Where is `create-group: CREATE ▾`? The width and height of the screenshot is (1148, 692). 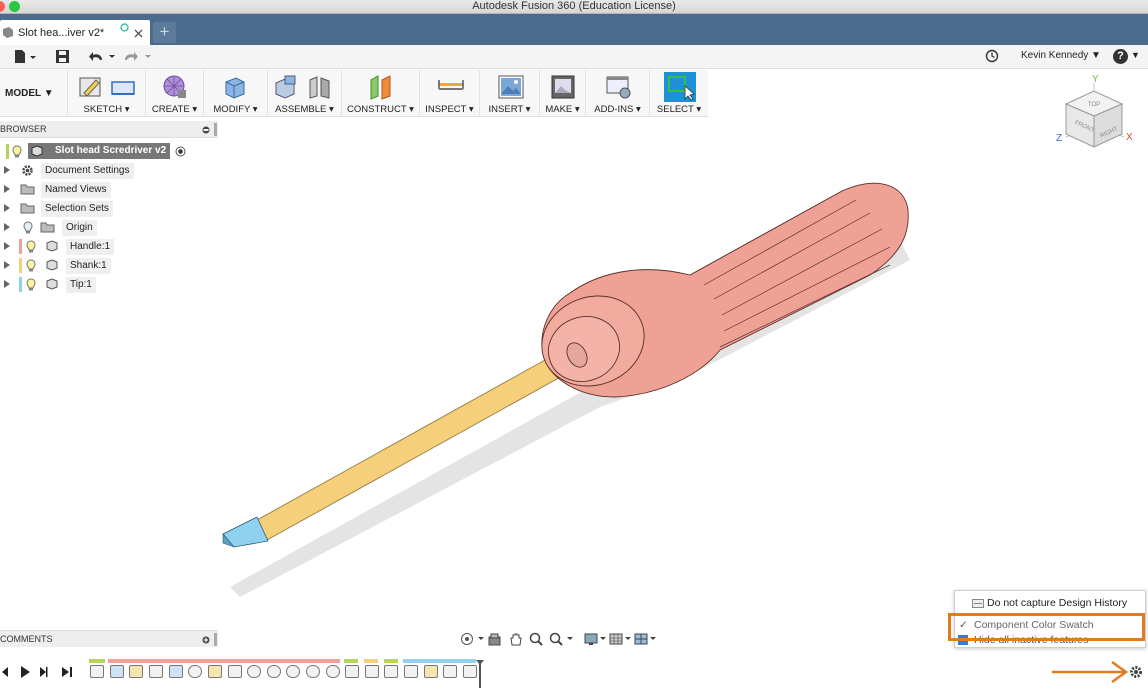 create-group: CREATE ▾ is located at coordinates (175, 93).